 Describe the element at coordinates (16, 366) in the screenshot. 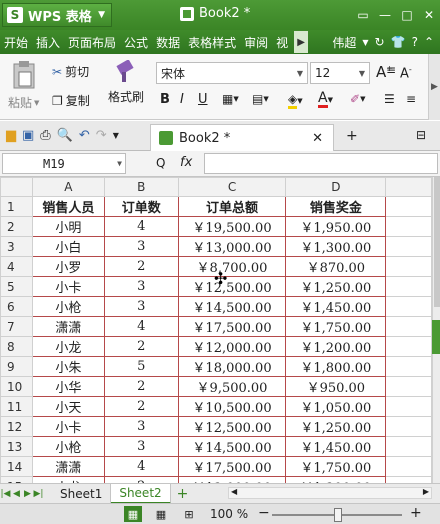

I see `row-header: 9` at that location.